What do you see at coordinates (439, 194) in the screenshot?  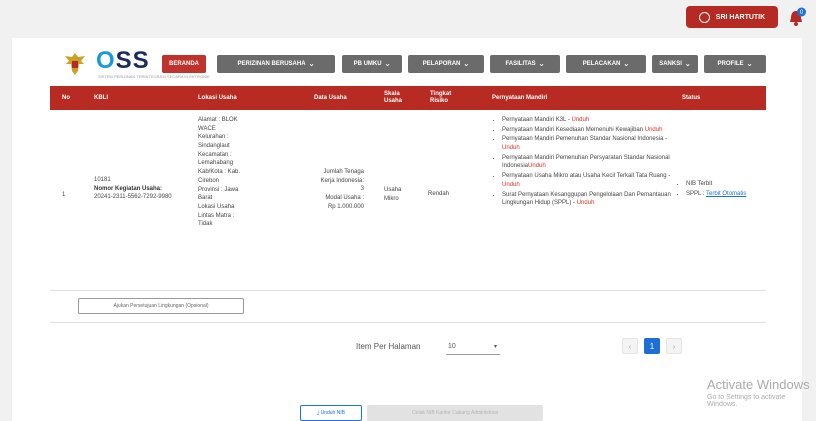 I see `tingkat-cell: Rendah` at bounding box center [439, 194].